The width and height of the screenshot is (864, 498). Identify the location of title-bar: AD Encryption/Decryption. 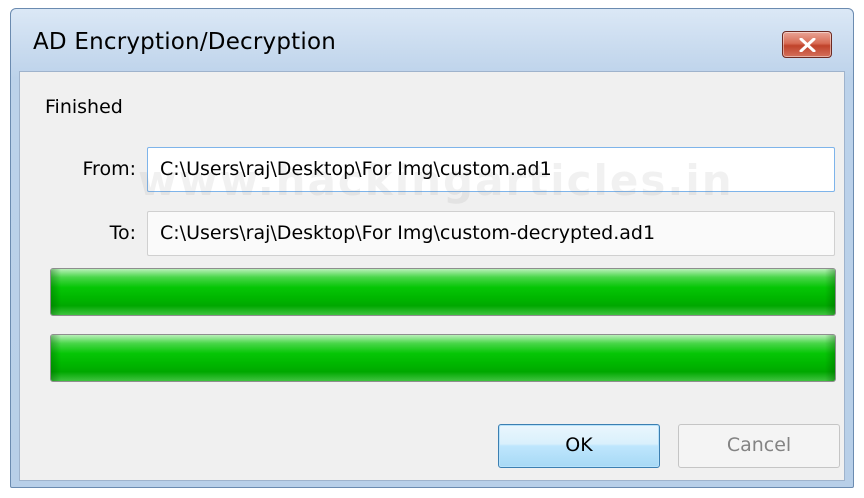
(432, 40).